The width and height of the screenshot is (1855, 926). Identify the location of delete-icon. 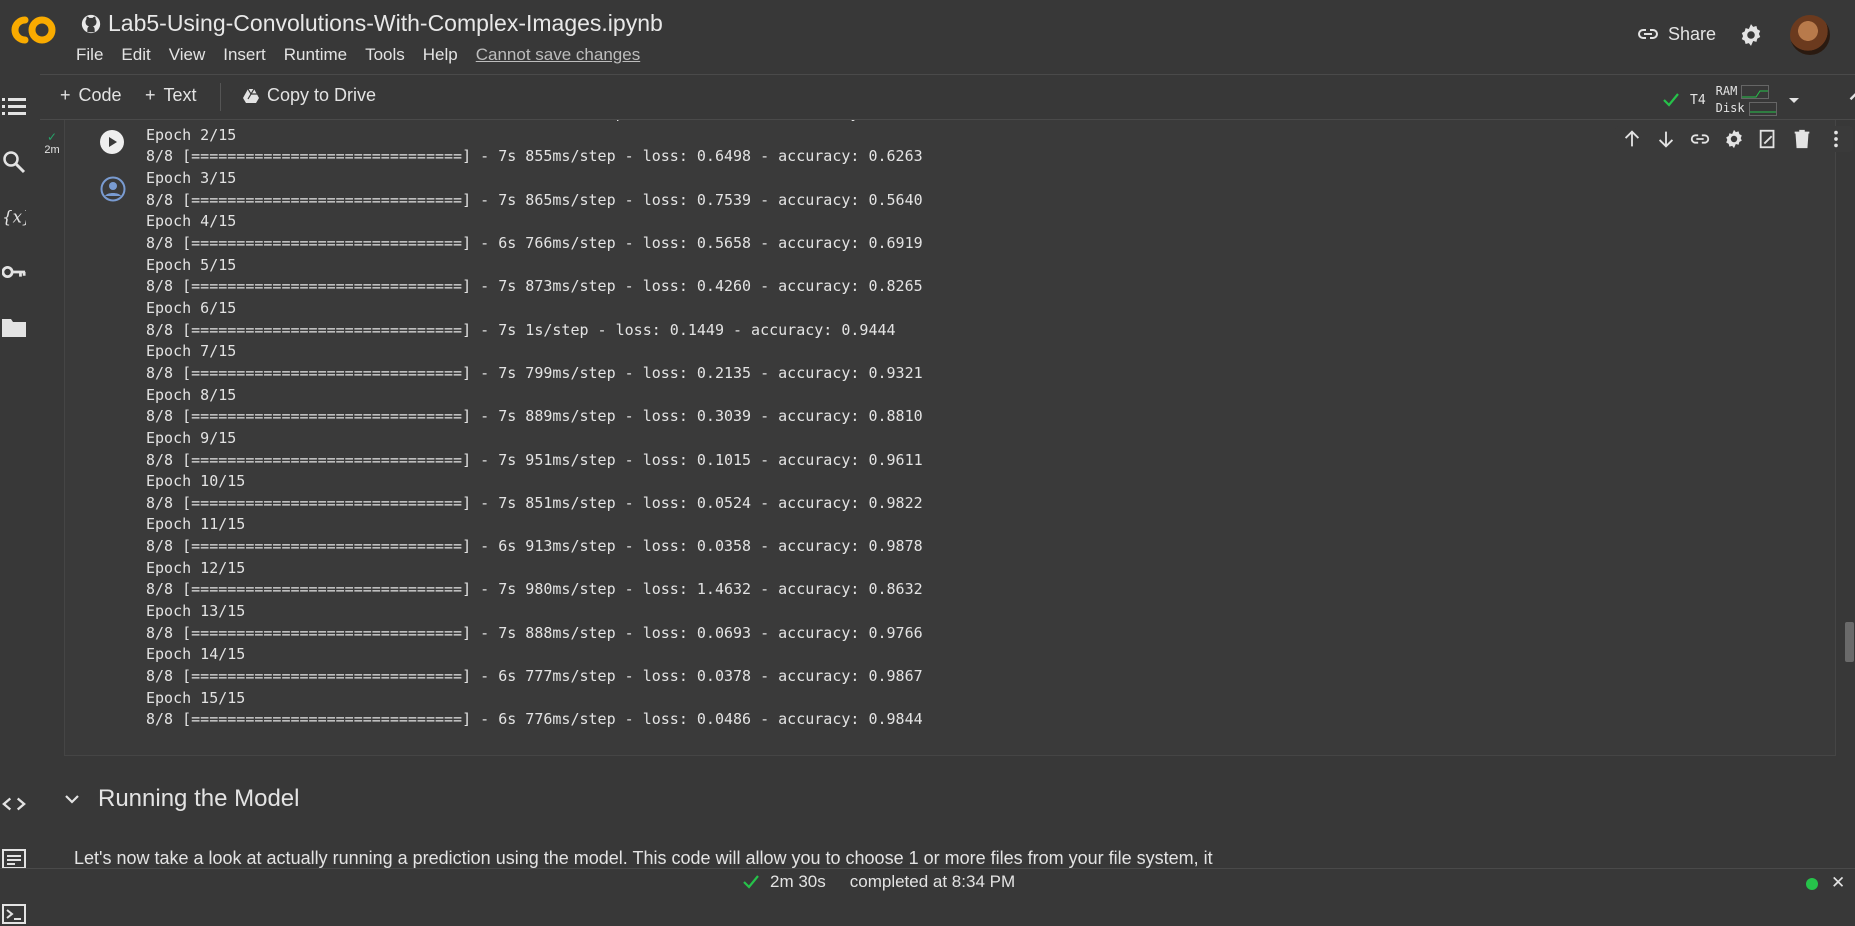
(1802, 139).